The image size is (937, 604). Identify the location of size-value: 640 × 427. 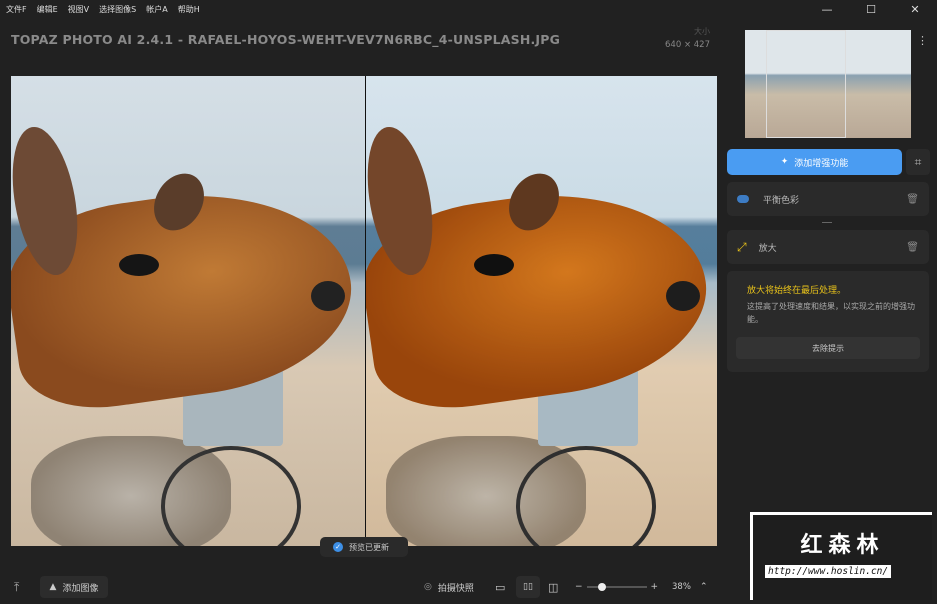
(687, 45).